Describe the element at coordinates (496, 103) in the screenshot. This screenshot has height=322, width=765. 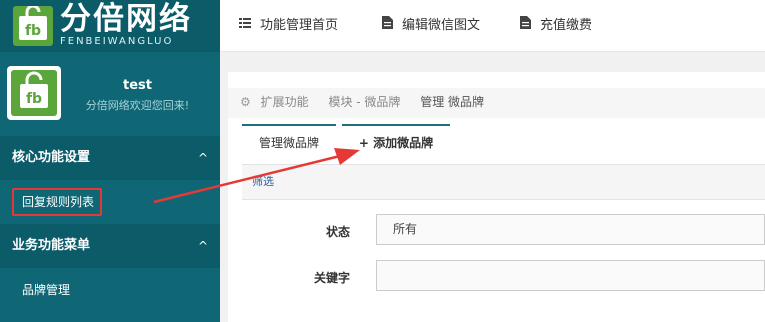
I see `breadcrumb: ⚙ 扩展功能 模块 - 微品牌 管理 微品牌` at that location.